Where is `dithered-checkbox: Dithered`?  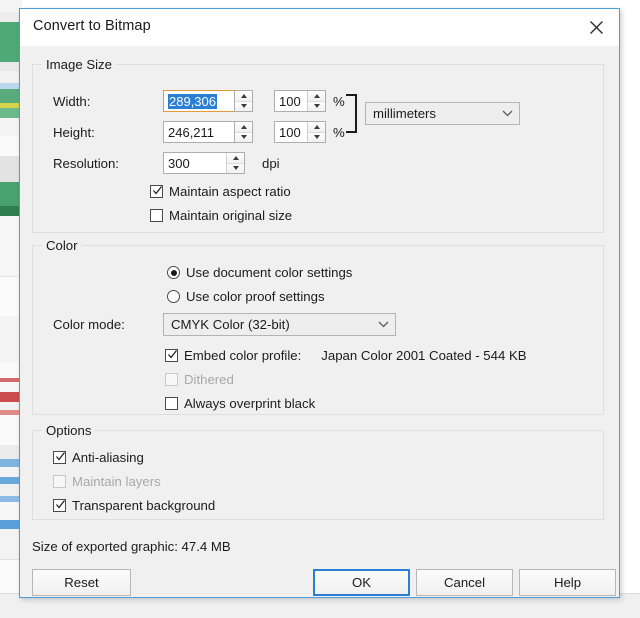
dithered-checkbox: Dithered is located at coordinates (199, 379).